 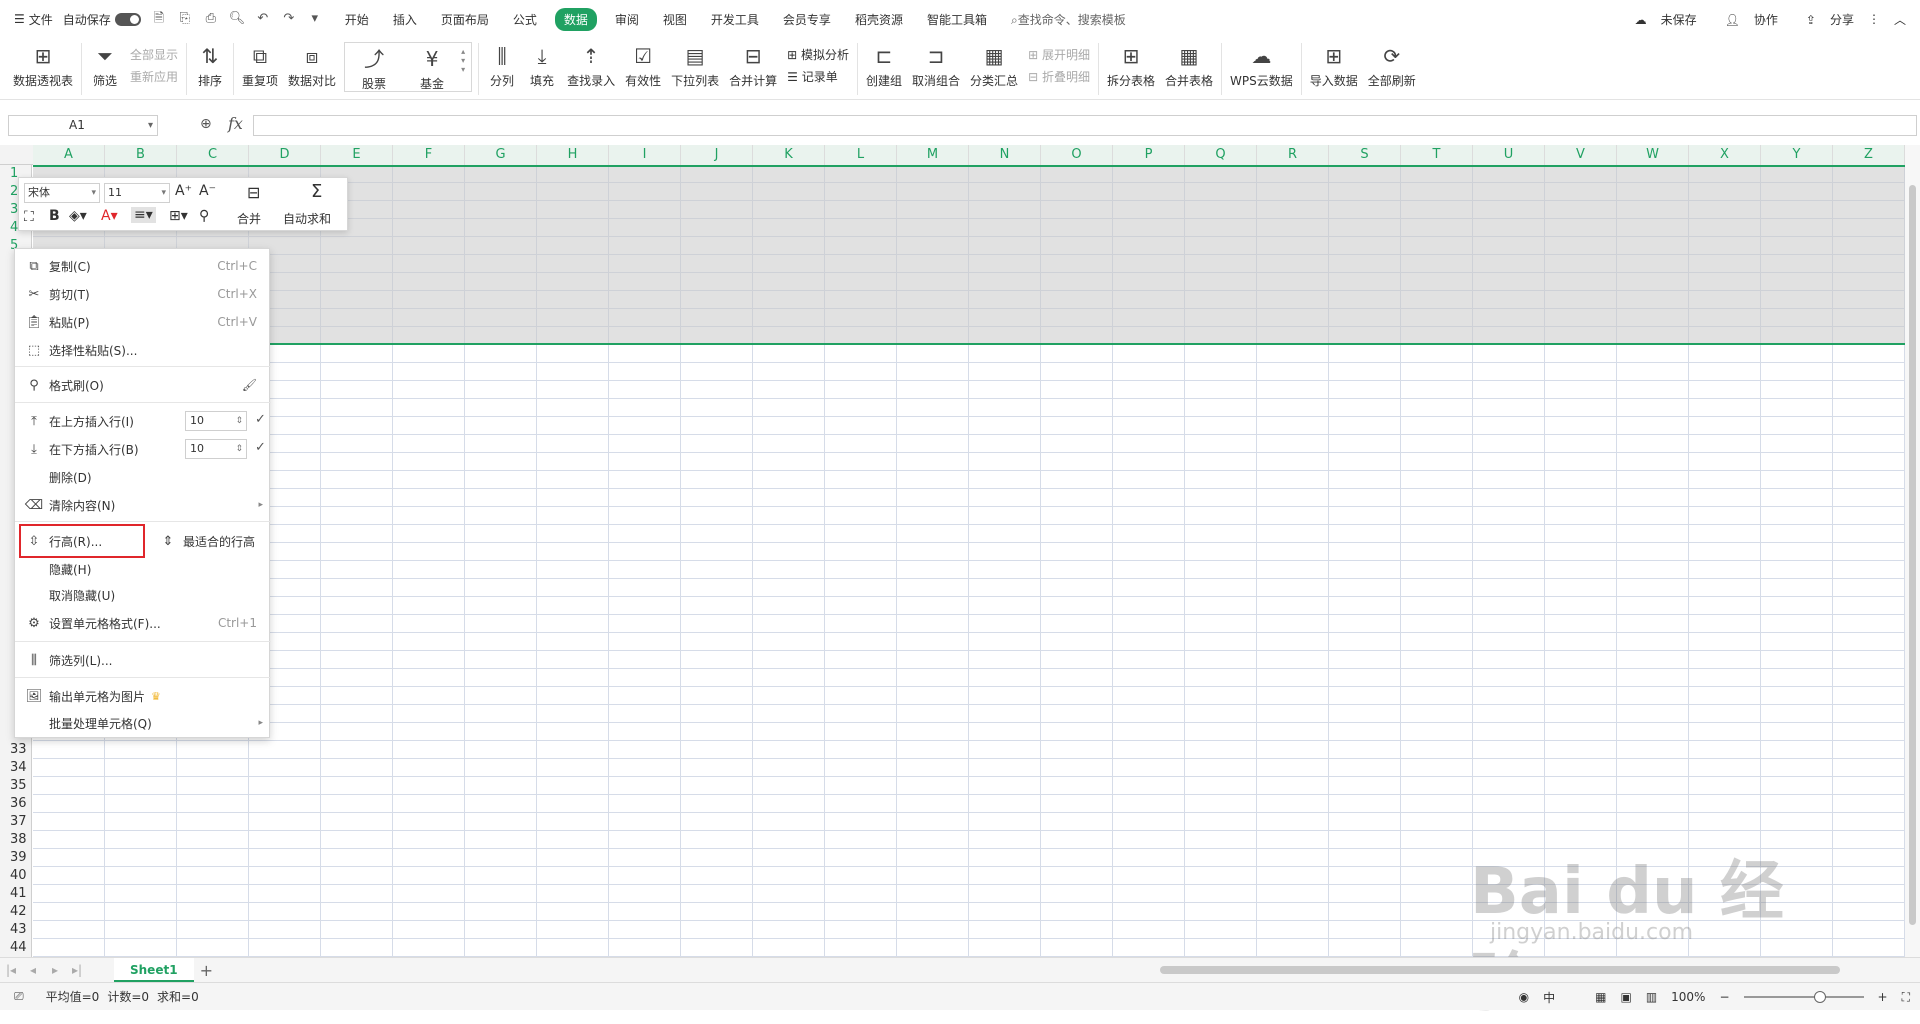 I want to click on reapply-button: 重新应用, so click(x=154, y=77).